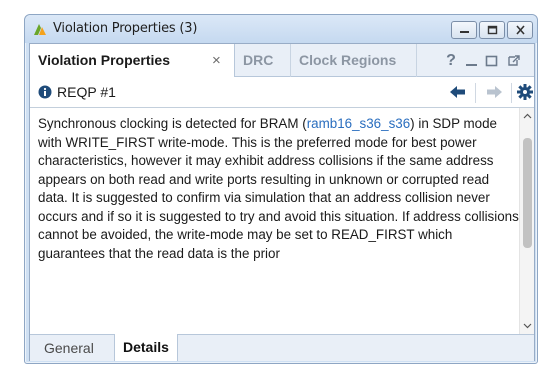 The image size is (546, 371). I want to click on tab-general: General, so click(69, 348).